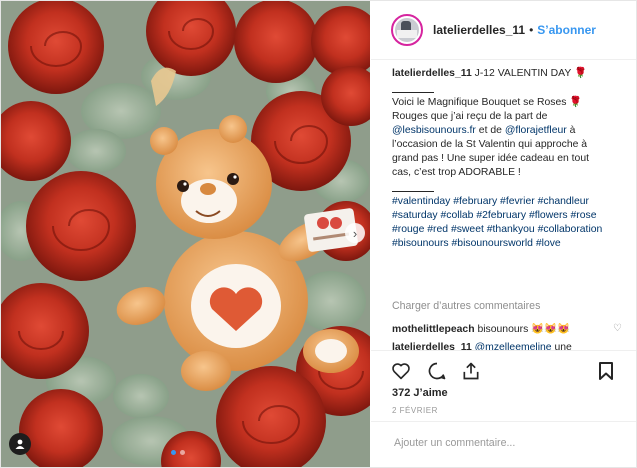 Image resolution: width=637 pixels, height=468 pixels. I want to click on mention-link: @florajetfleur, so click(536, 130).